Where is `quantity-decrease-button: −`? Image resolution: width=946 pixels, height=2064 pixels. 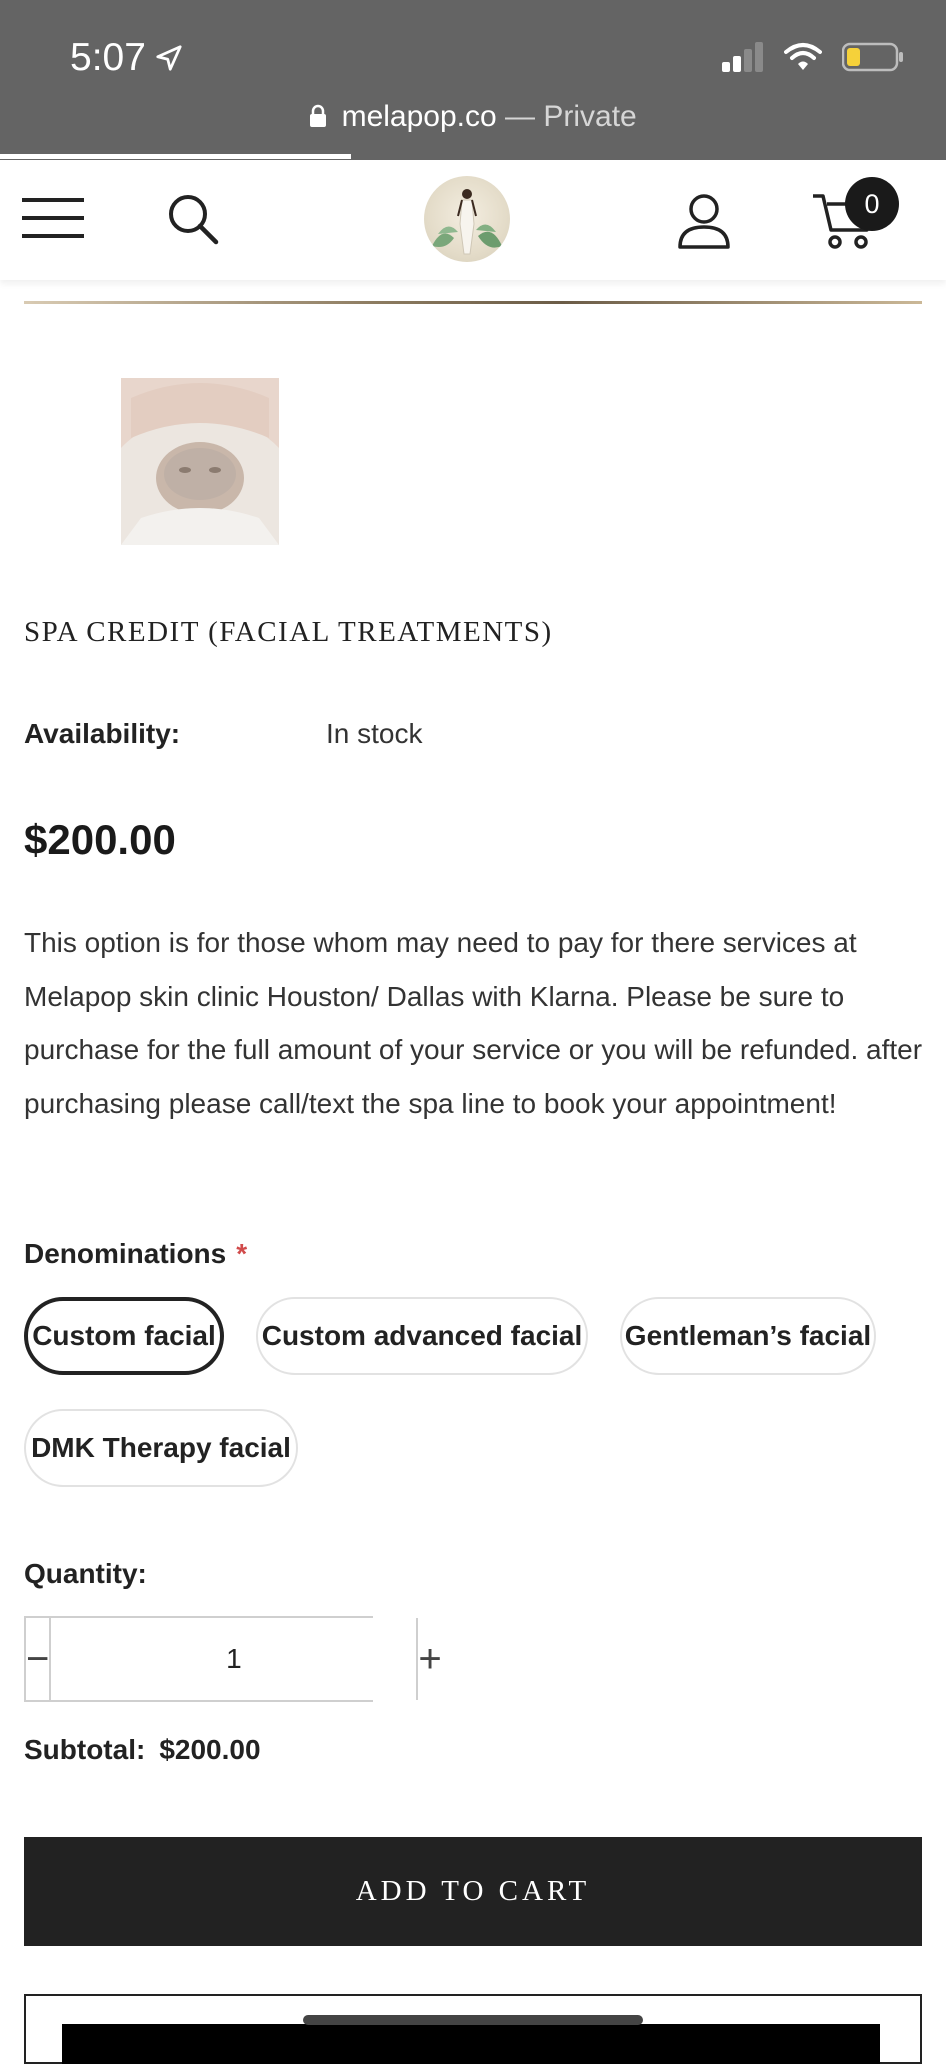 quantity-decrease-button: − is located at coordinates (39, 1659).